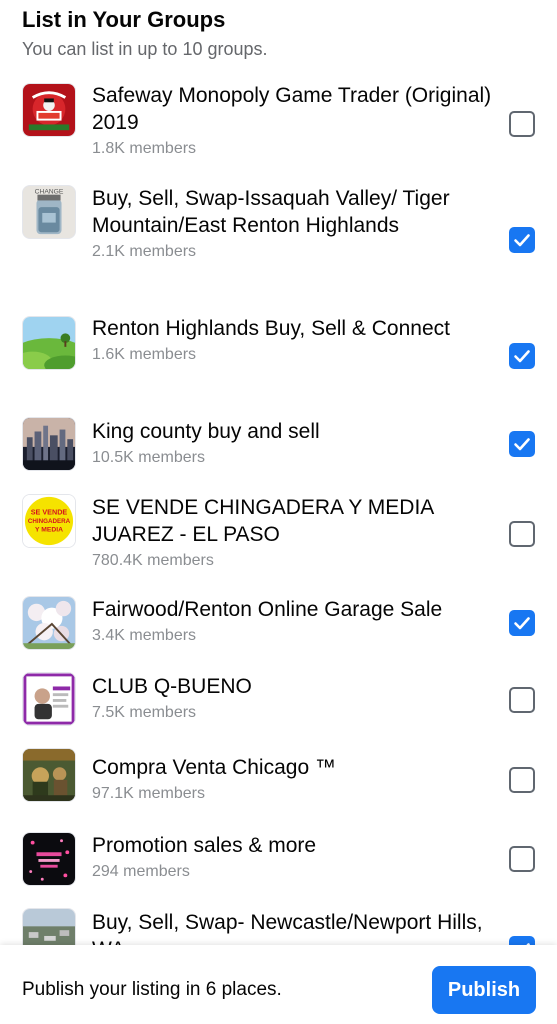  I want to click on group-member-count: 1.8K members, so click(144, 148).